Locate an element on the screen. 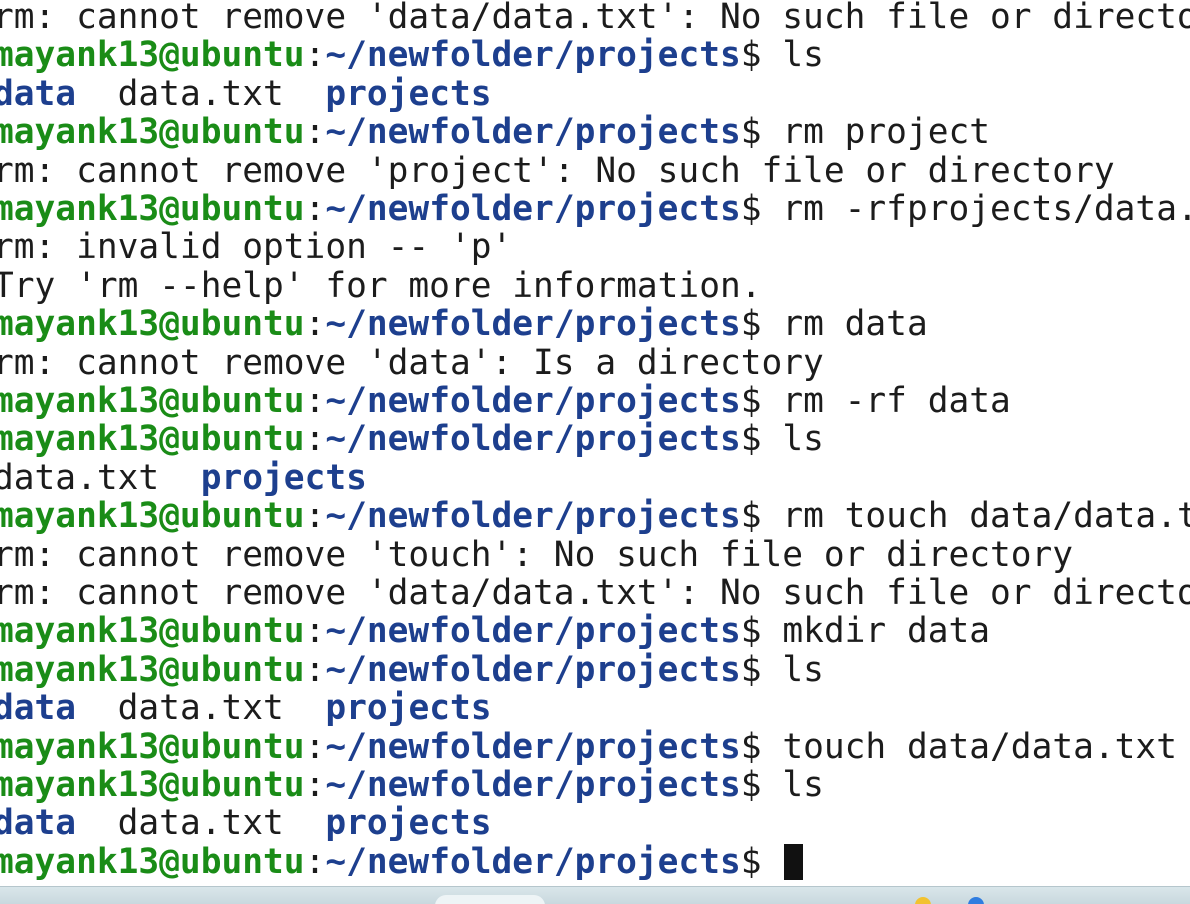  prompt-line: mayank13@ubuntu:~/newfolder/projects$ is located at coordinates (402, 861).